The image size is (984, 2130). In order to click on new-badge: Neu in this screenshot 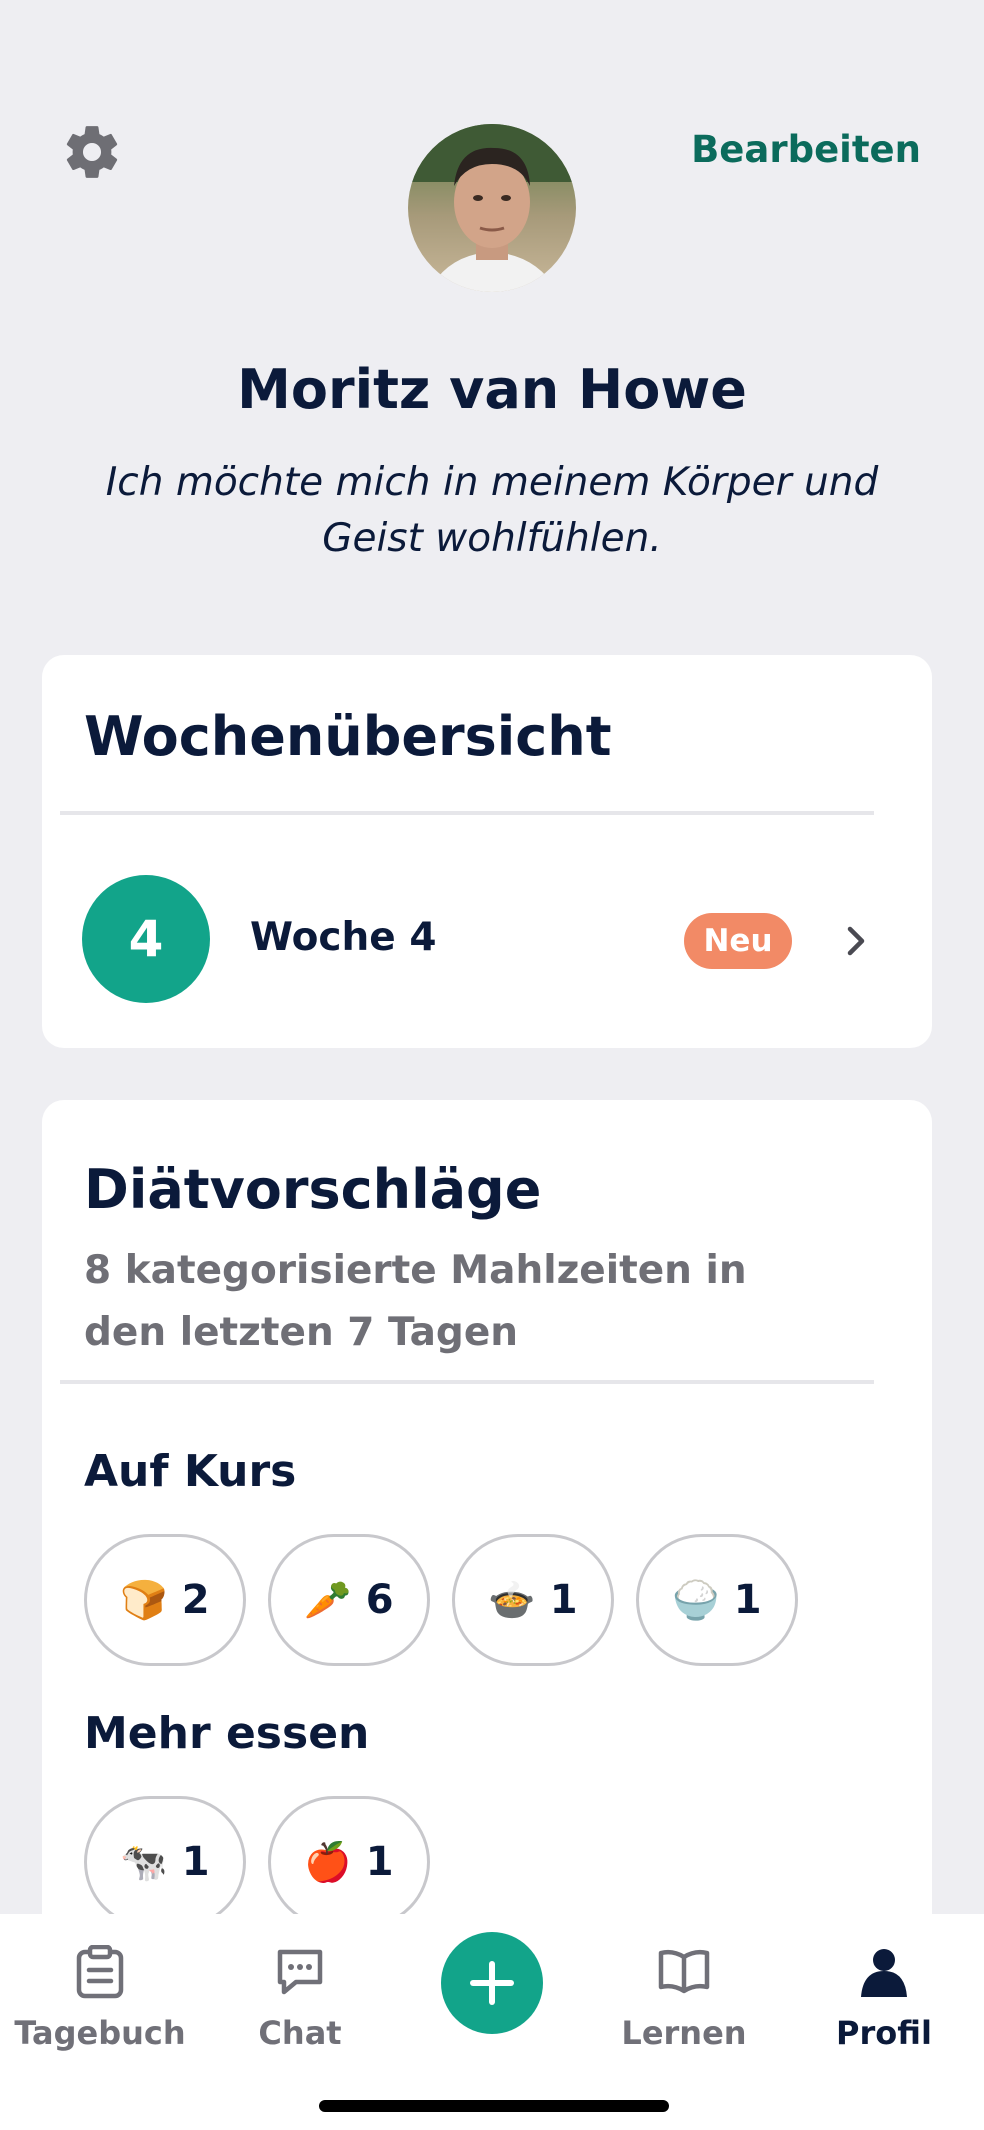, I will do `click(738, 941)`.